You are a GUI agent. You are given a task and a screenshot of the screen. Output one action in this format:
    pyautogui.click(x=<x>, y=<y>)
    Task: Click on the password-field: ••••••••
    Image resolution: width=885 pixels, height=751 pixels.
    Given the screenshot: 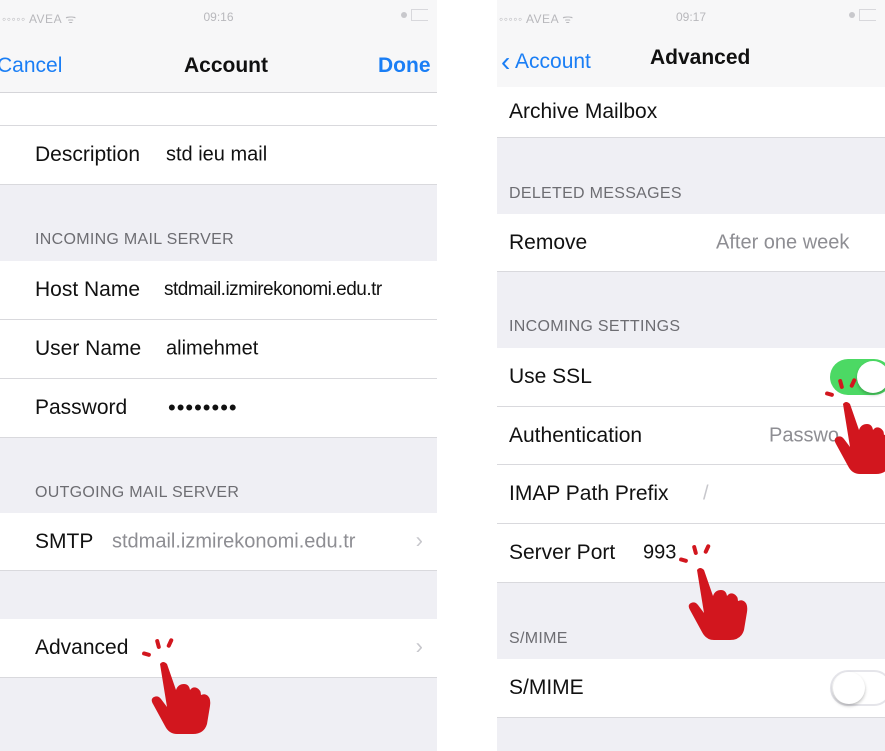 What is the action you would take?
    pyautogui.click(x=203, y=408)
    